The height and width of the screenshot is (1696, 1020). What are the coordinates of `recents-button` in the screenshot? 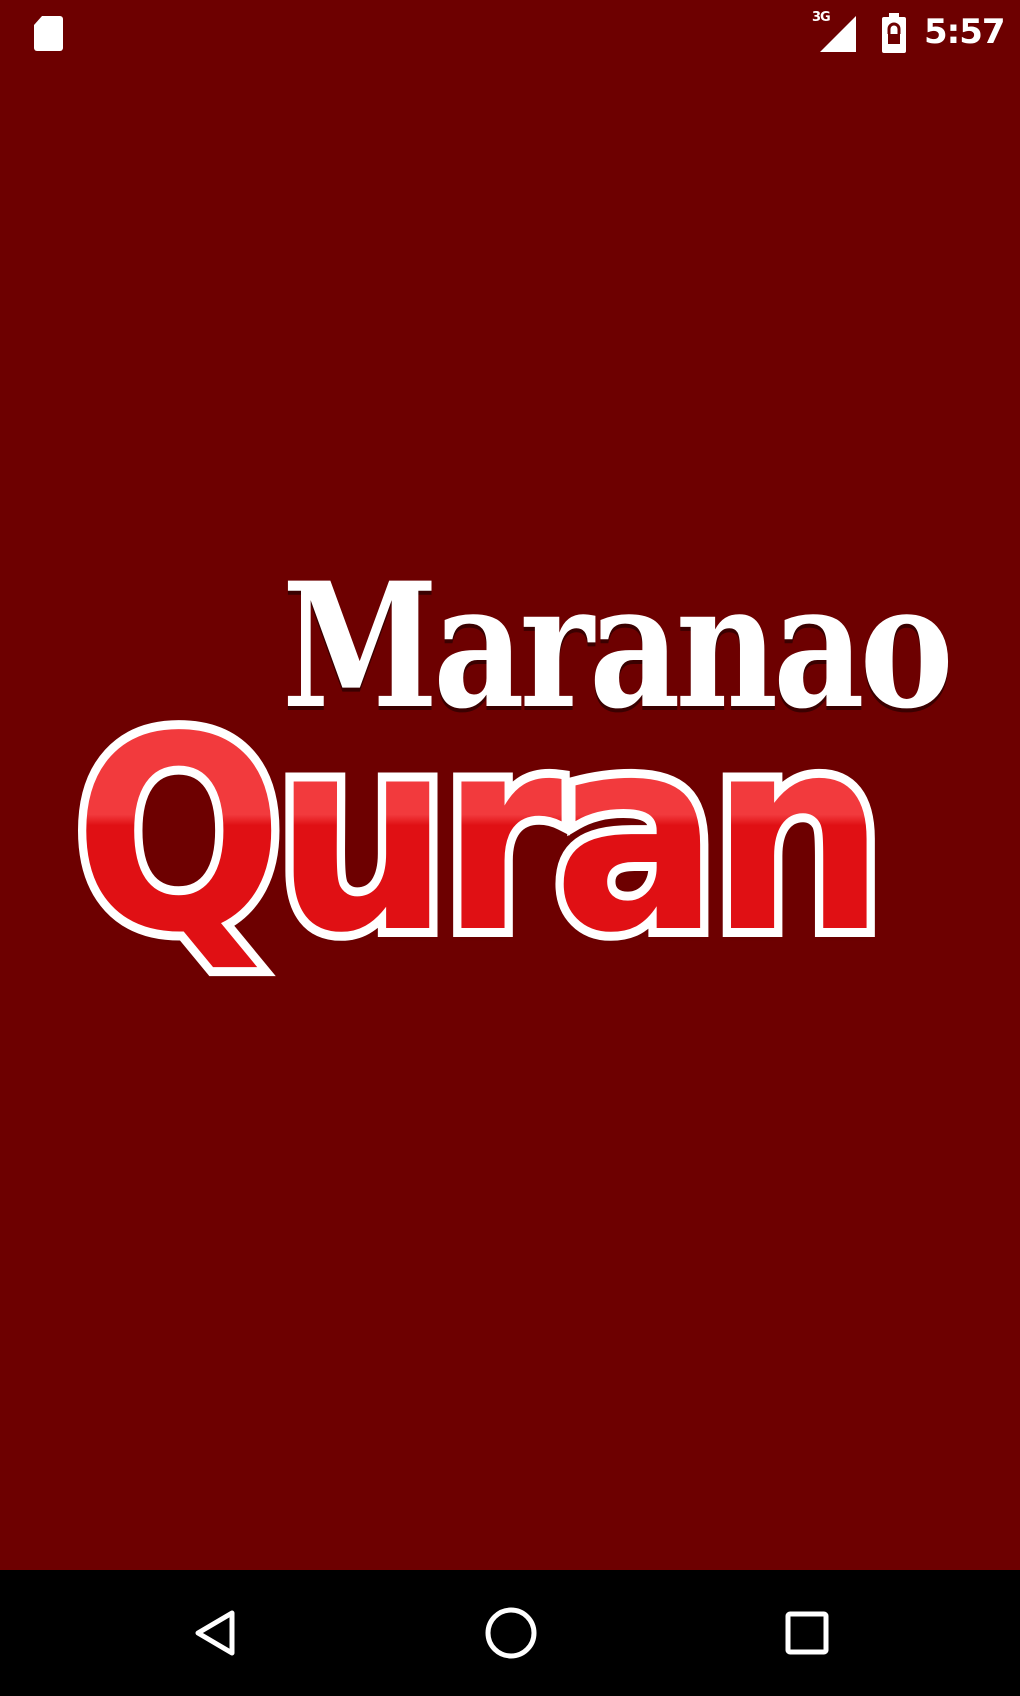 It's located at (807, 1633).